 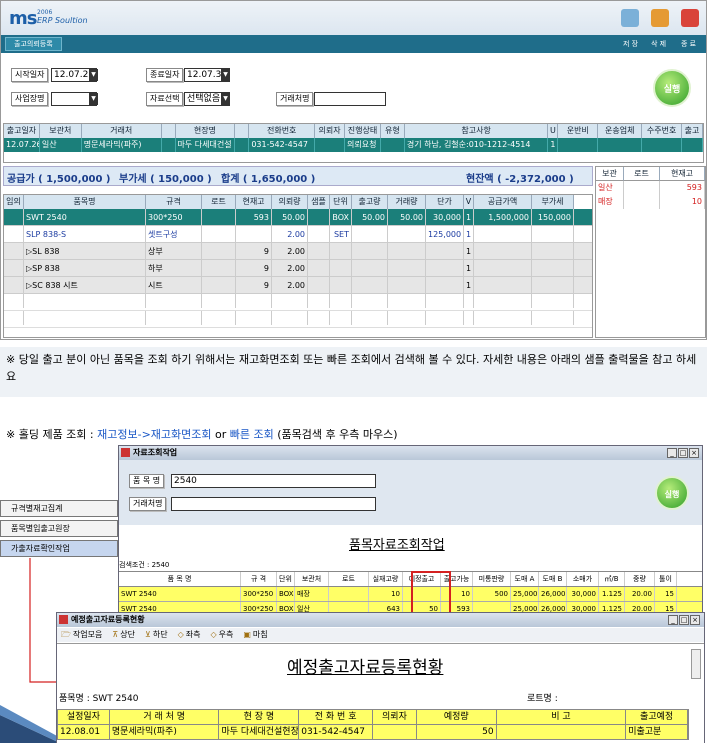 I want to click on column-header: 품 목 명, so click(x=180, y=579).